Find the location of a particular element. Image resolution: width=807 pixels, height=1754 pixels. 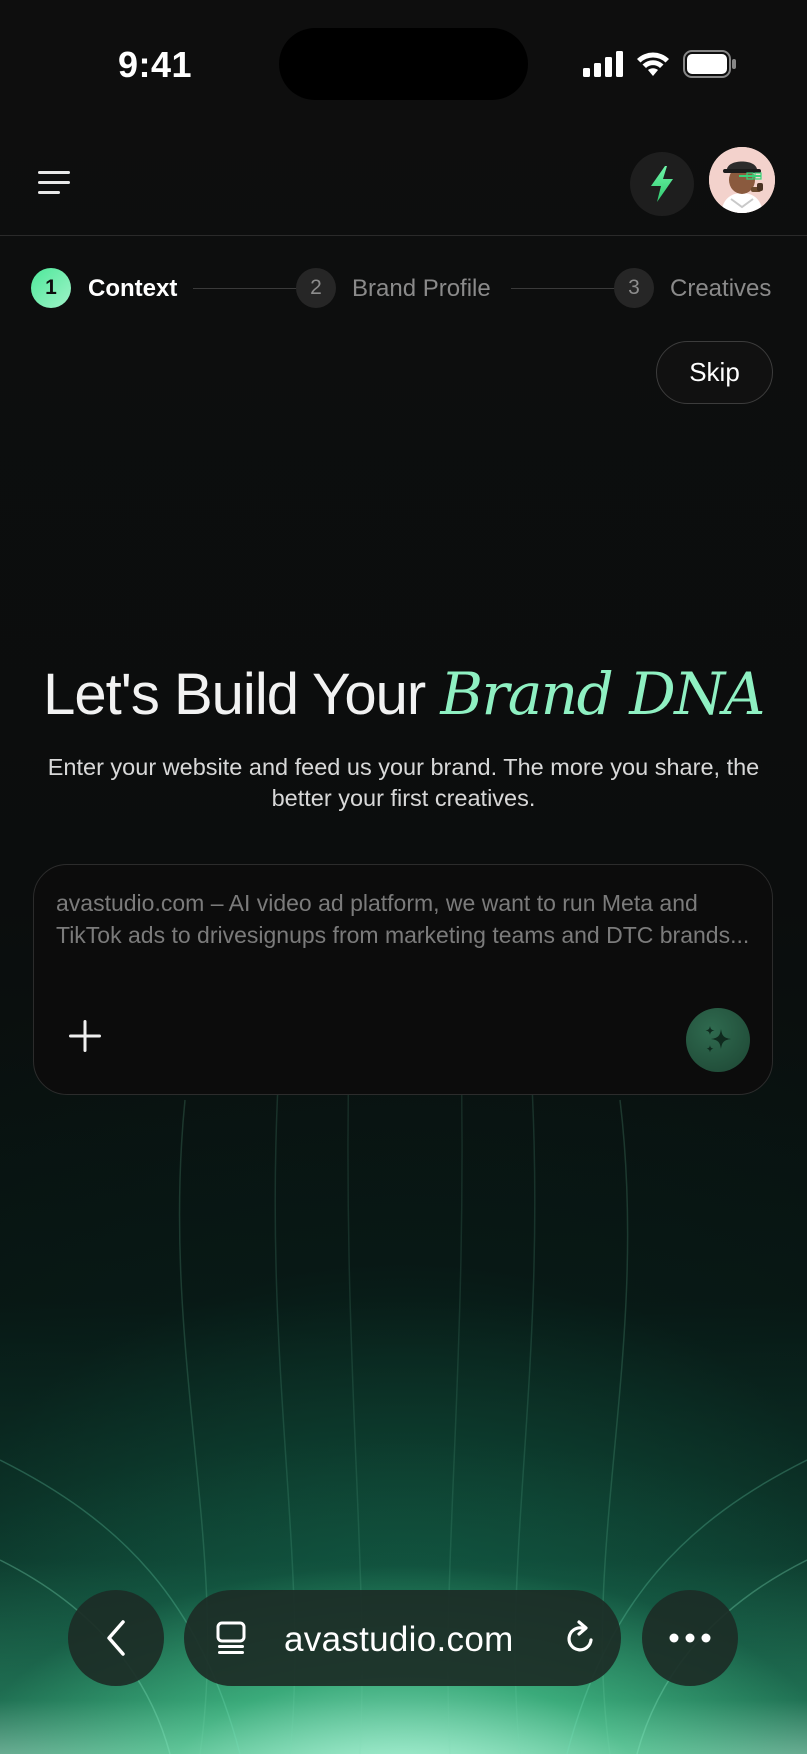

credits-button is located at coordinates (662, 184).